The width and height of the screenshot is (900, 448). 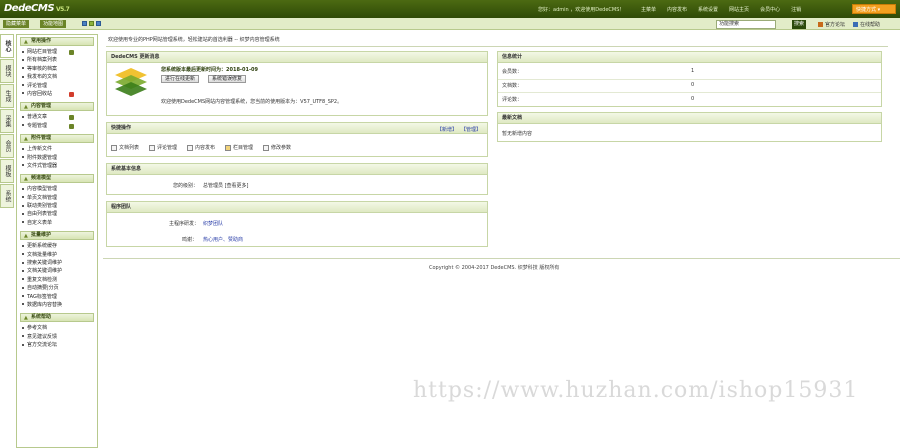 What do you see at coordinates (71, 94) in the screenshot?
I see `recycle-icon` at bounding box center [71, 94].